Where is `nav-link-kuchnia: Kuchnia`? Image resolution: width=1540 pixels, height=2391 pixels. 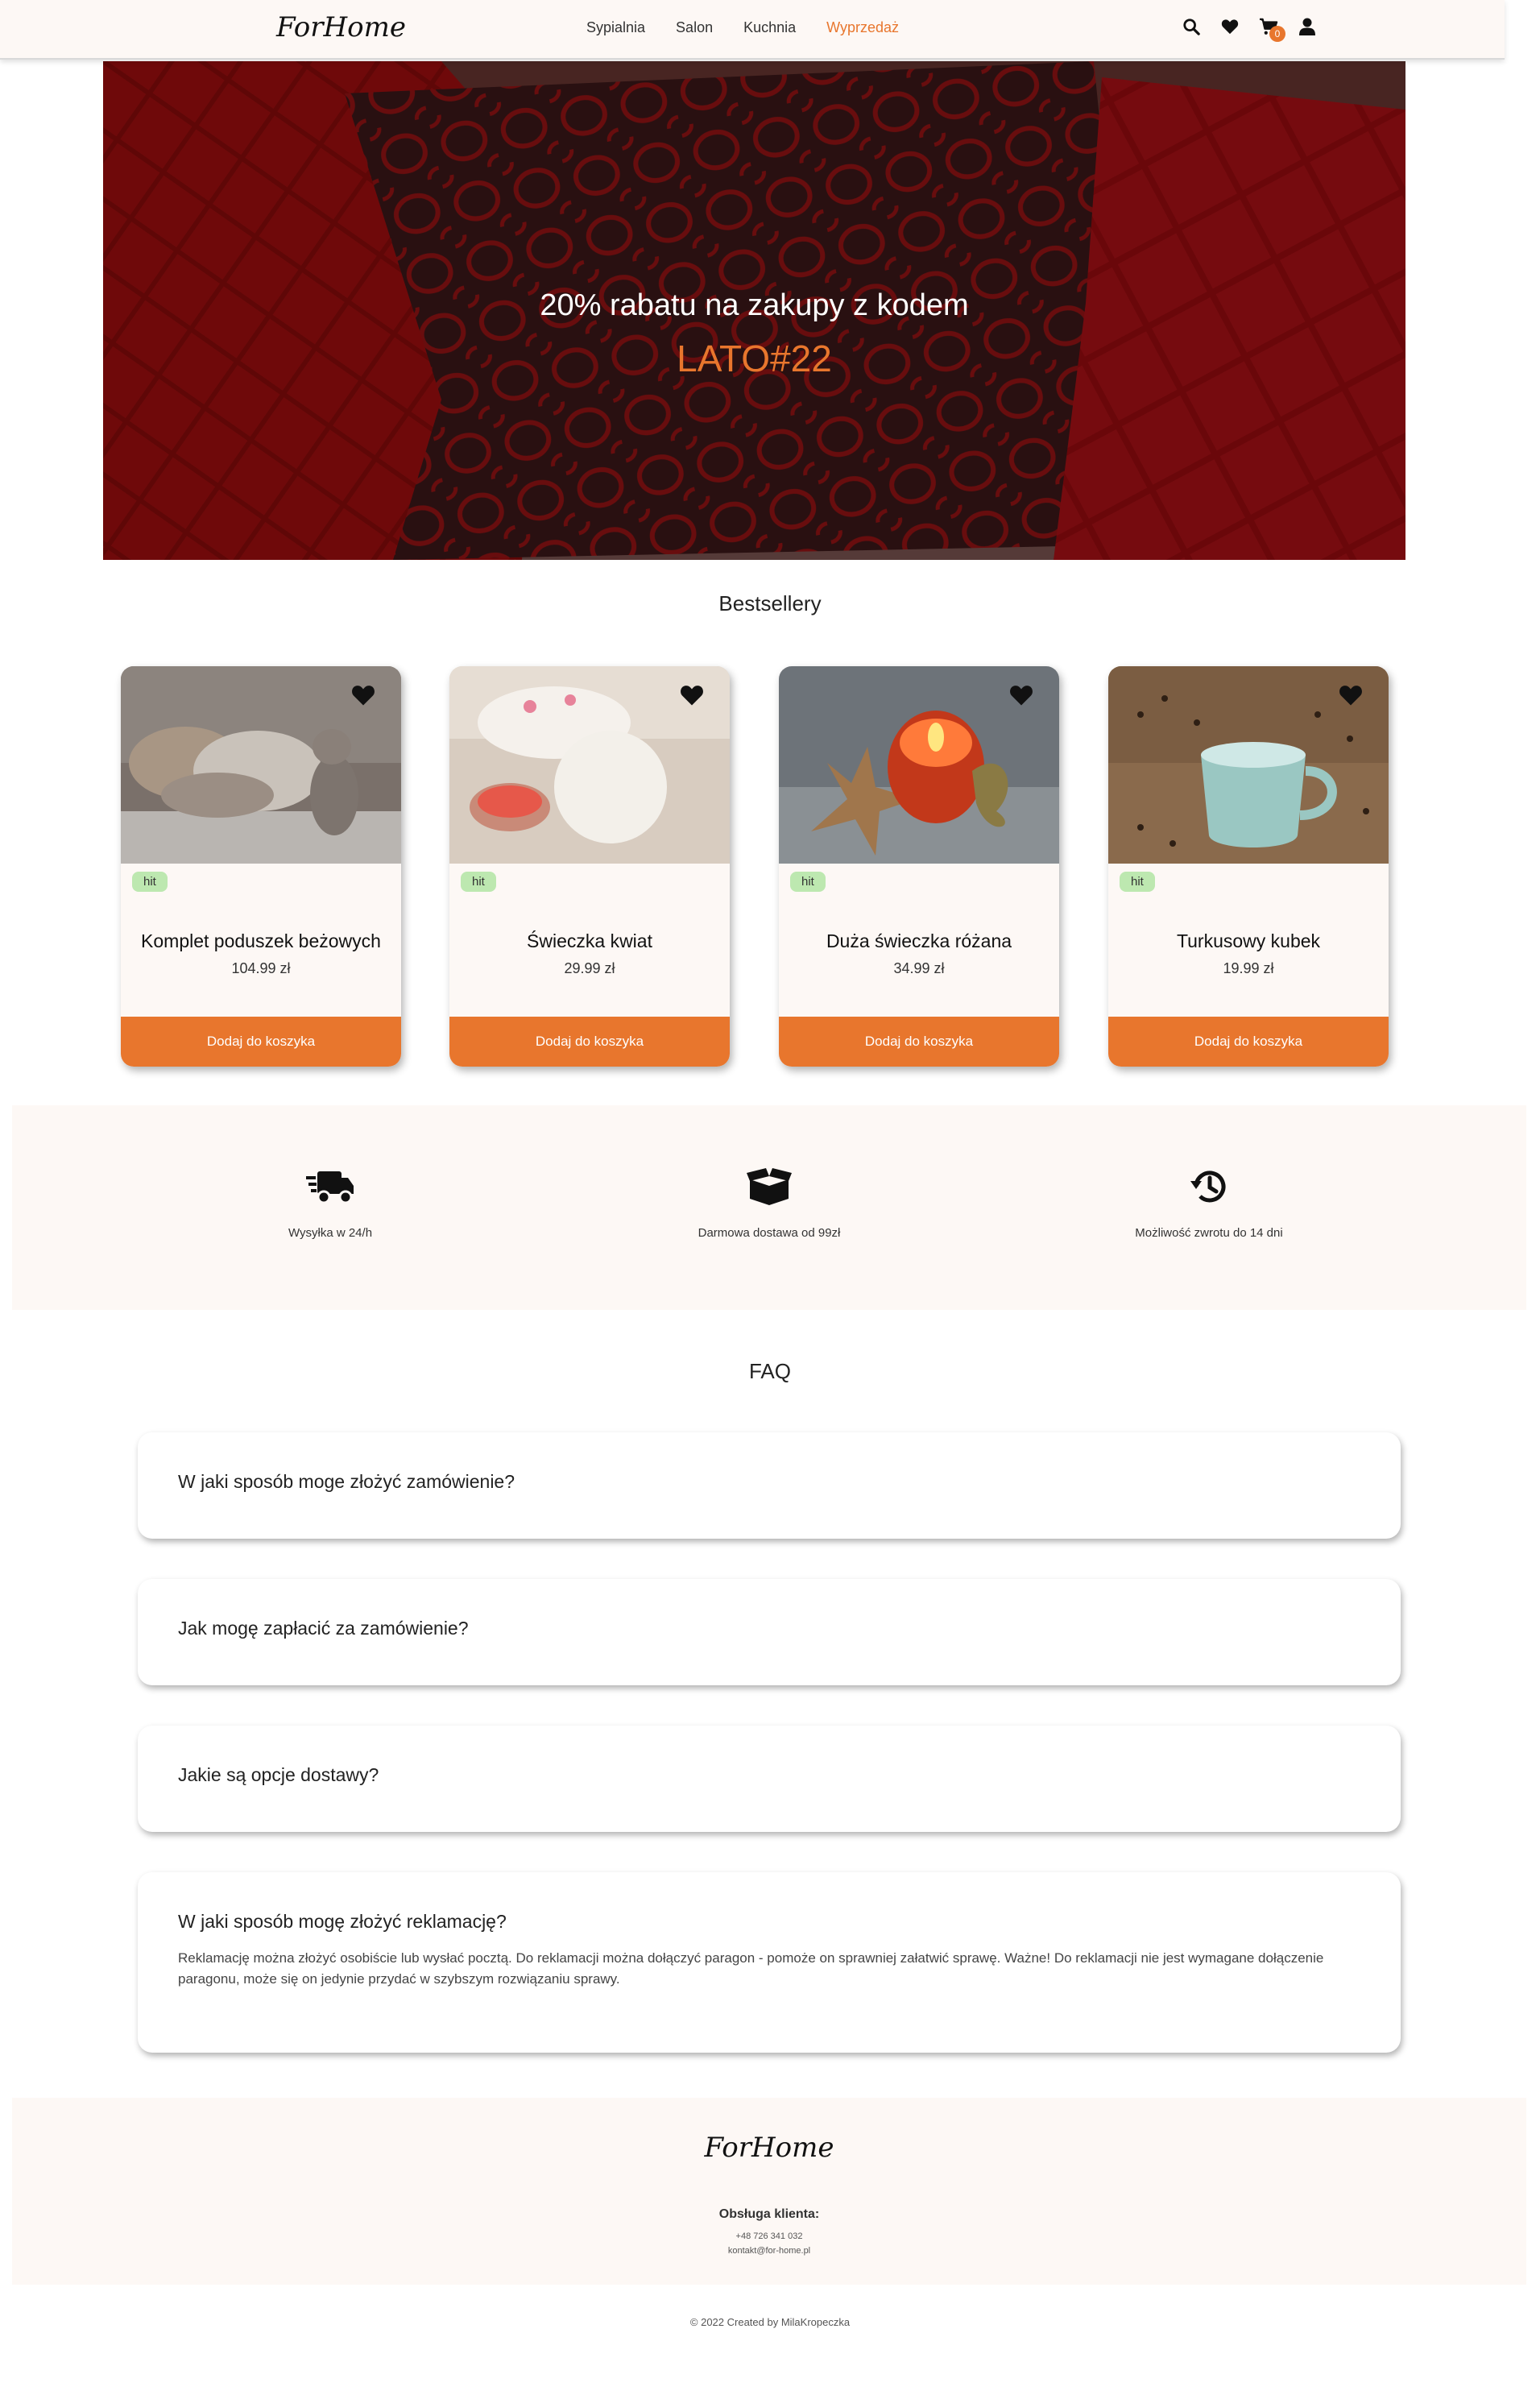 nav-link-kuchnia: Kuchnia is located at coordinates (769, 27).